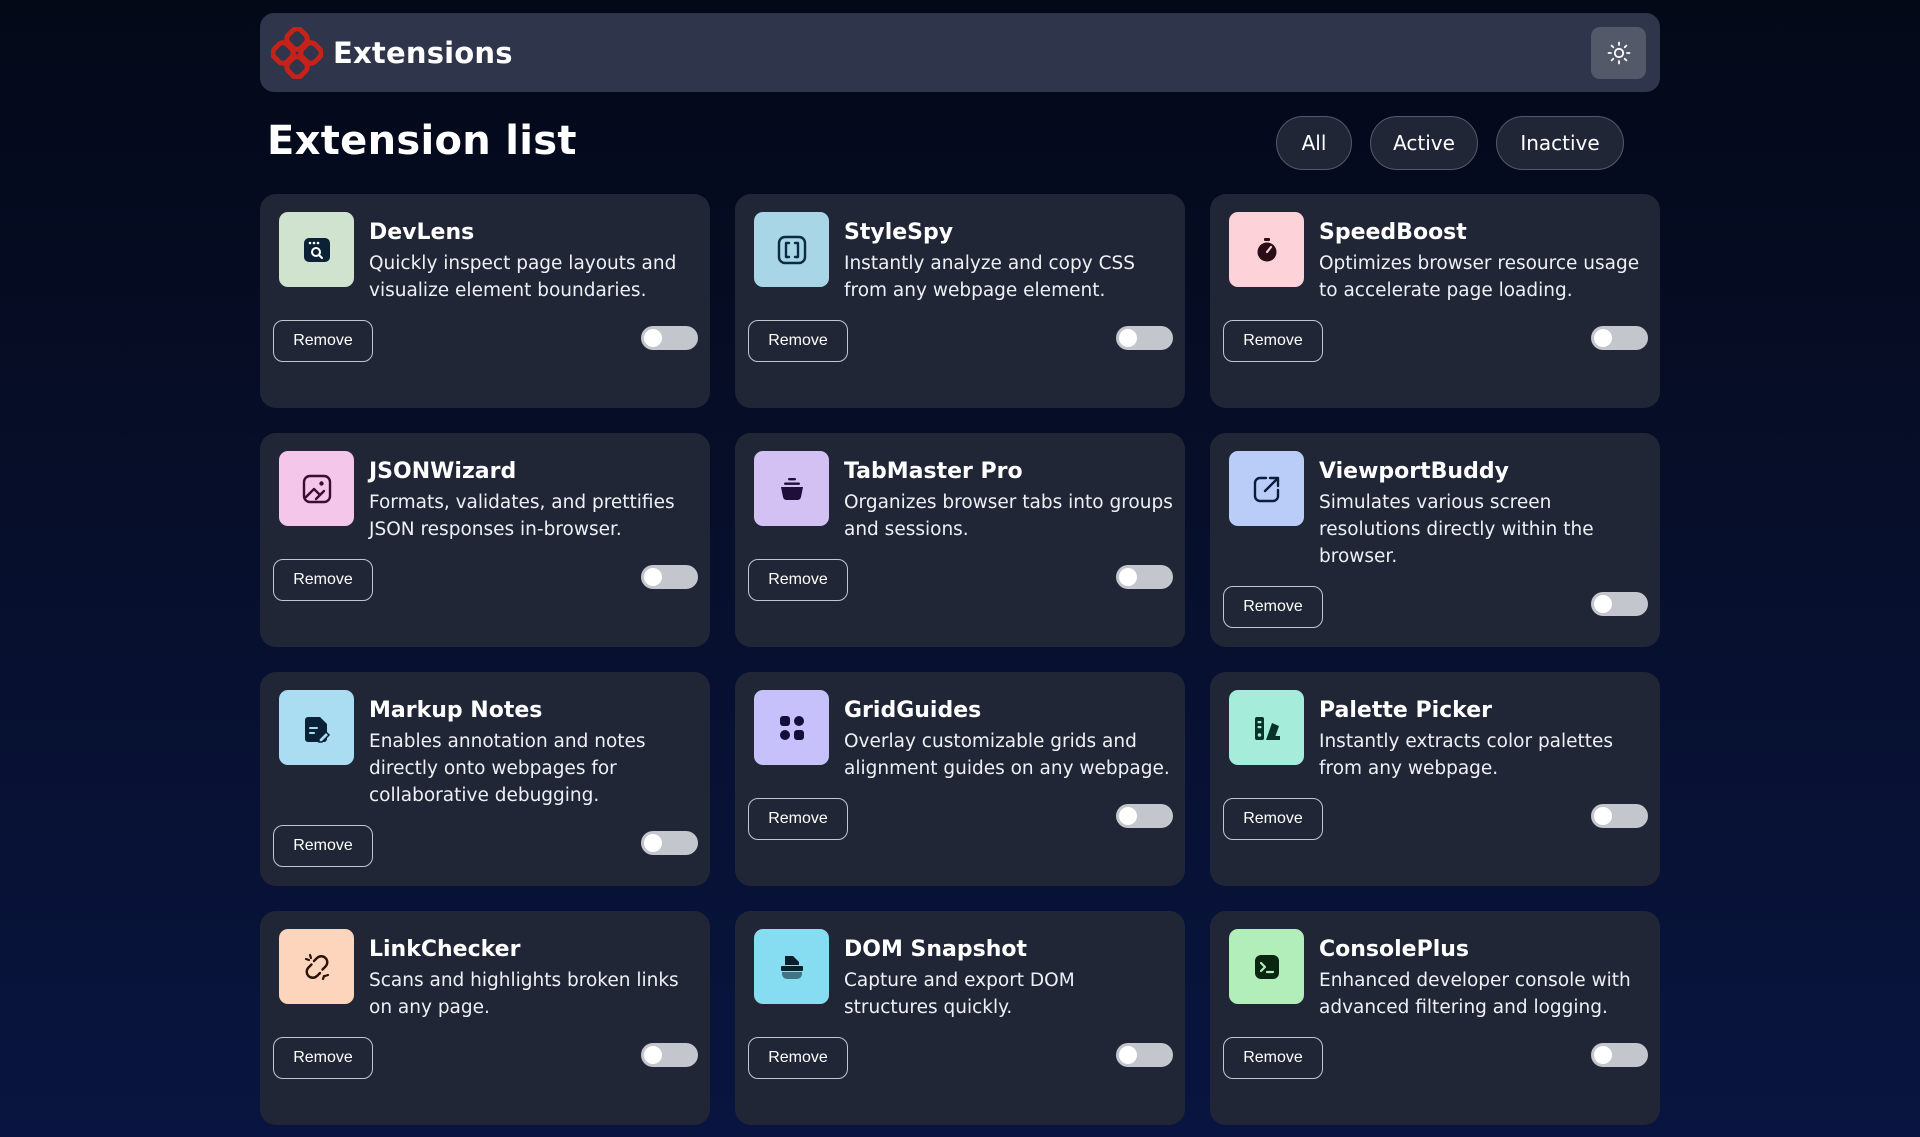 This screenshot has height=1137, width=1920. What do you see at coordinates (936, 949) in the screenshot?
I see `extension-name: DOM Snapshot` at bounding box center [936, 949].